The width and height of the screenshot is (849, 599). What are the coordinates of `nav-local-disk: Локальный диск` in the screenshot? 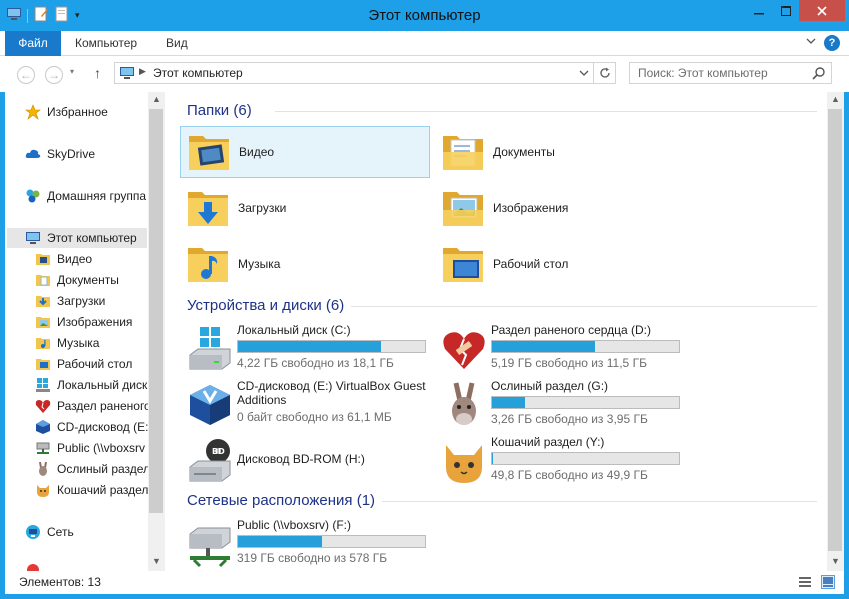 It's located at (91, 385).